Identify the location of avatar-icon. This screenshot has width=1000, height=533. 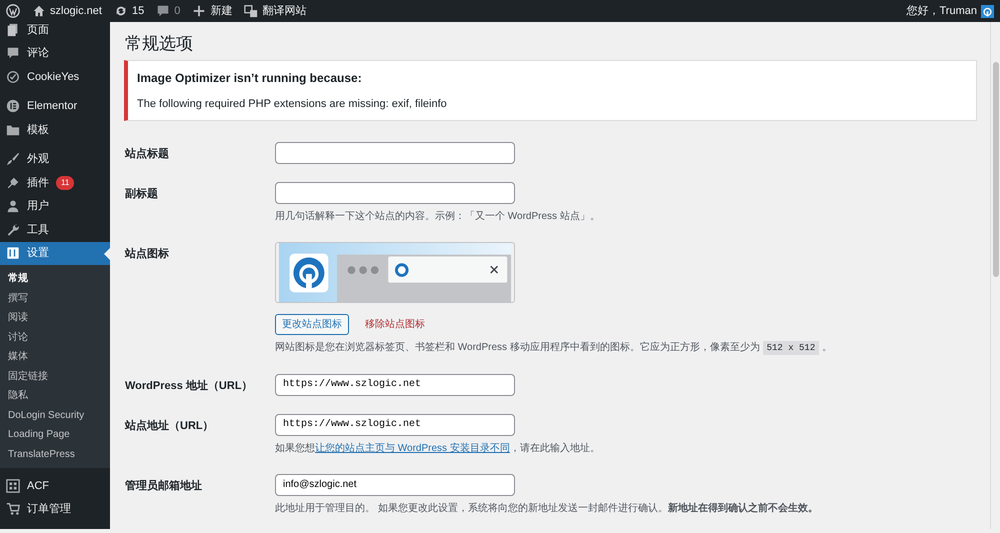
(987, 11).